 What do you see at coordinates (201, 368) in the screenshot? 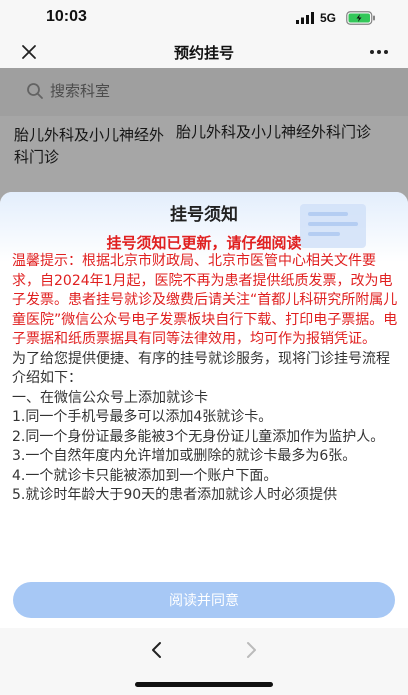
I see `intro-paragraph: 为了给您提供便捷、有序的挂号就诊服务，现将门诊挂号流程介绍如下：` at bounding box center [201, 368].